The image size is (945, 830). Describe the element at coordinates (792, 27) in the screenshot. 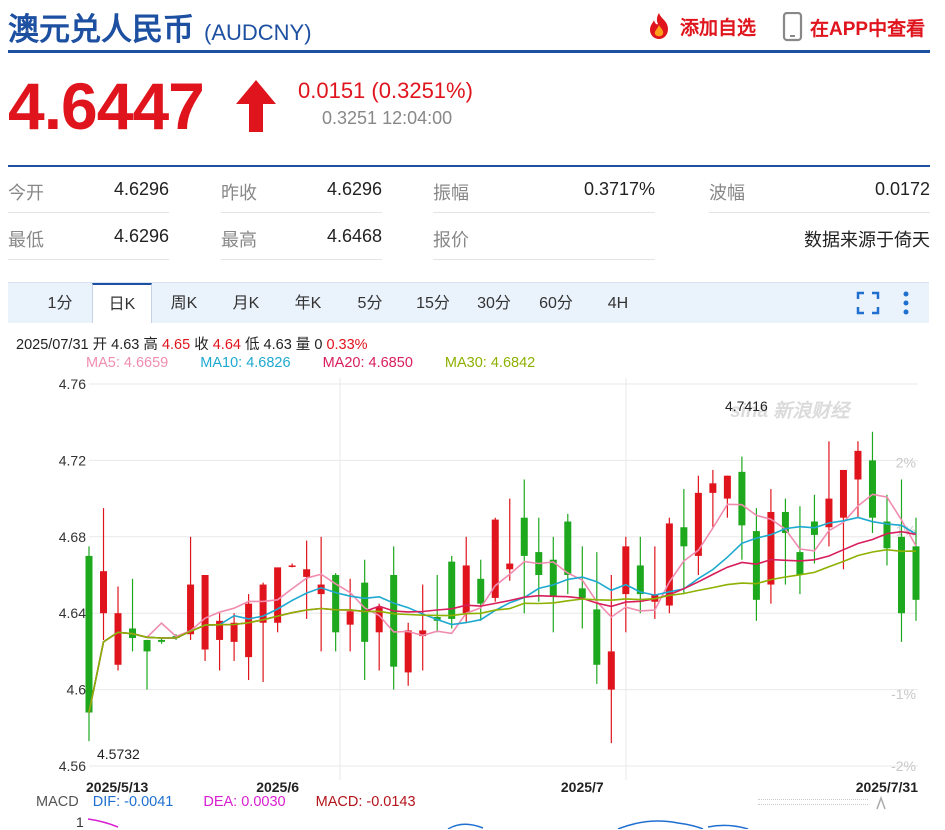

I see `phone-icon` at that location.